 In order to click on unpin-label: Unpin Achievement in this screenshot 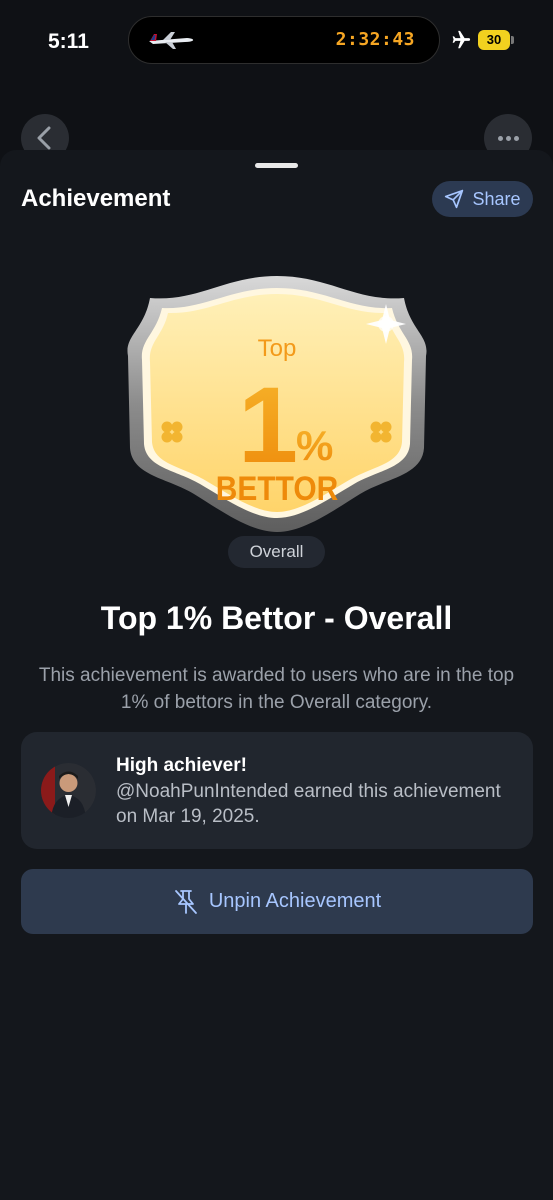, I will do `click(295, 901)`.